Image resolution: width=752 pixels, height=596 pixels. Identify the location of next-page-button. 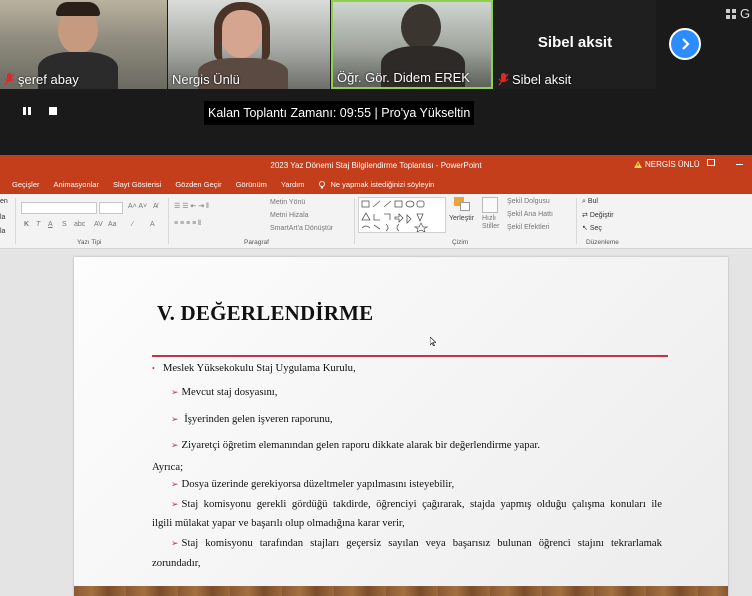
(685, 44).